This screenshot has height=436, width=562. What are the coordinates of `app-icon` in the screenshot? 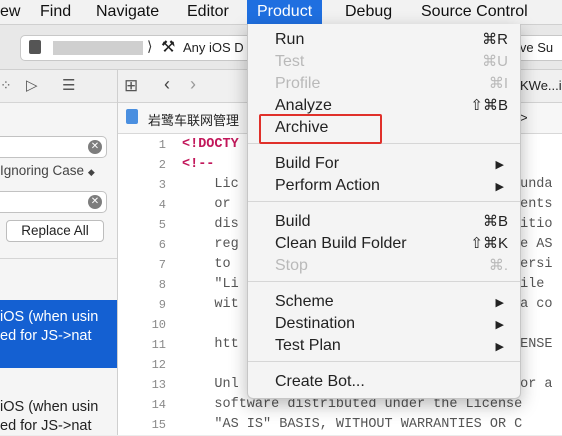 It's located at (35, 47).